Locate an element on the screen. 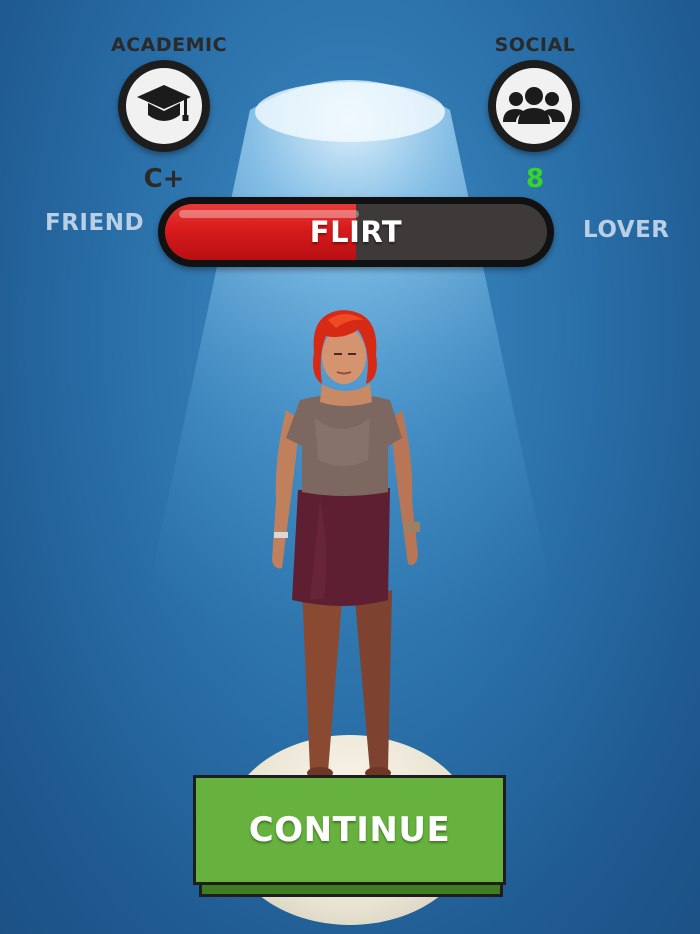 This screenshot has height=934, width=700. continue-button: CONTINUE is located at coordinates (349, 836).